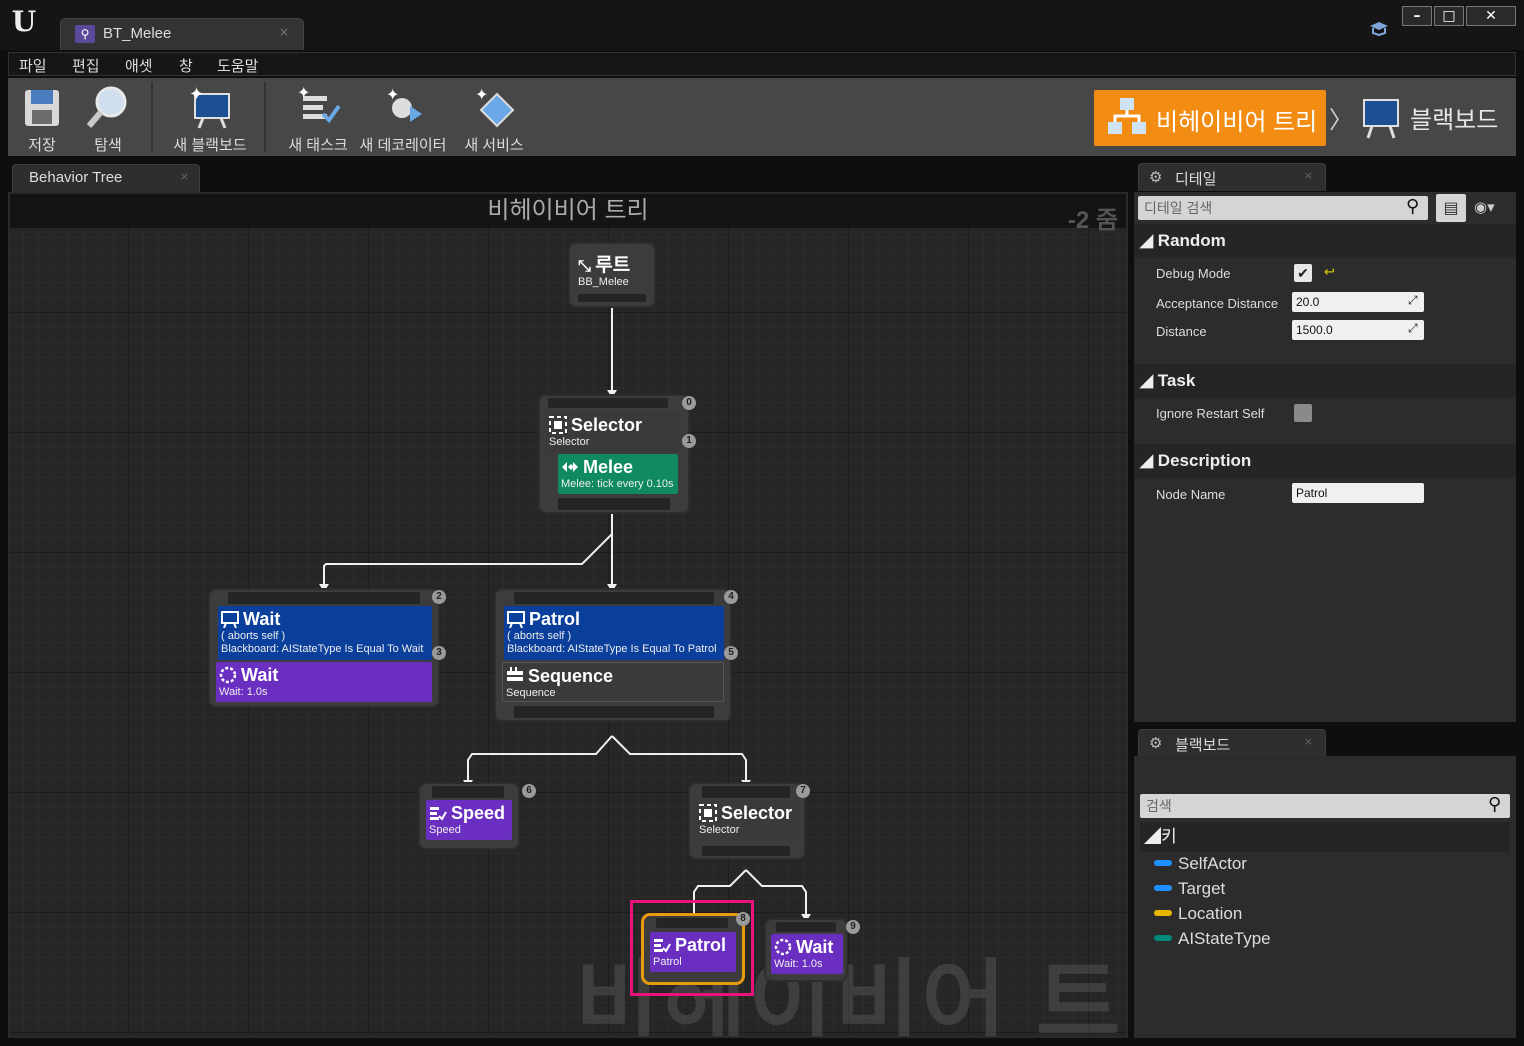  Describe the element at coordinates (798, 964) in the screenshot. I see `wait-9-subtitle: Wait: 1.0s` at that location.